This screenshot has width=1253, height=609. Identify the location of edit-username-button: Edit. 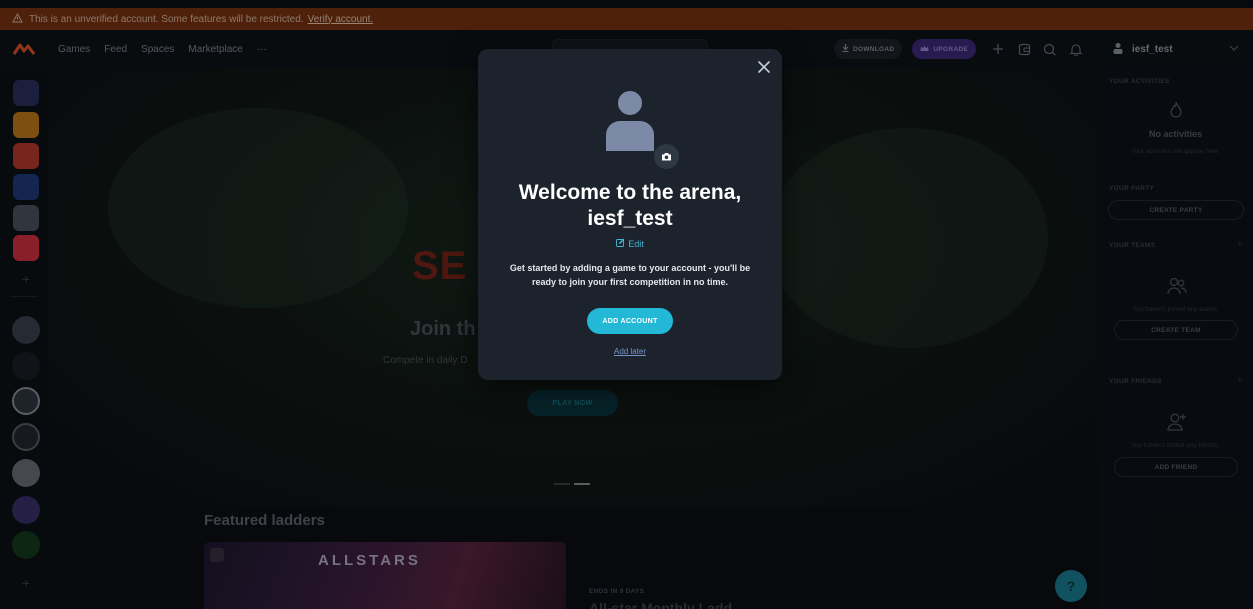
(630, 243).